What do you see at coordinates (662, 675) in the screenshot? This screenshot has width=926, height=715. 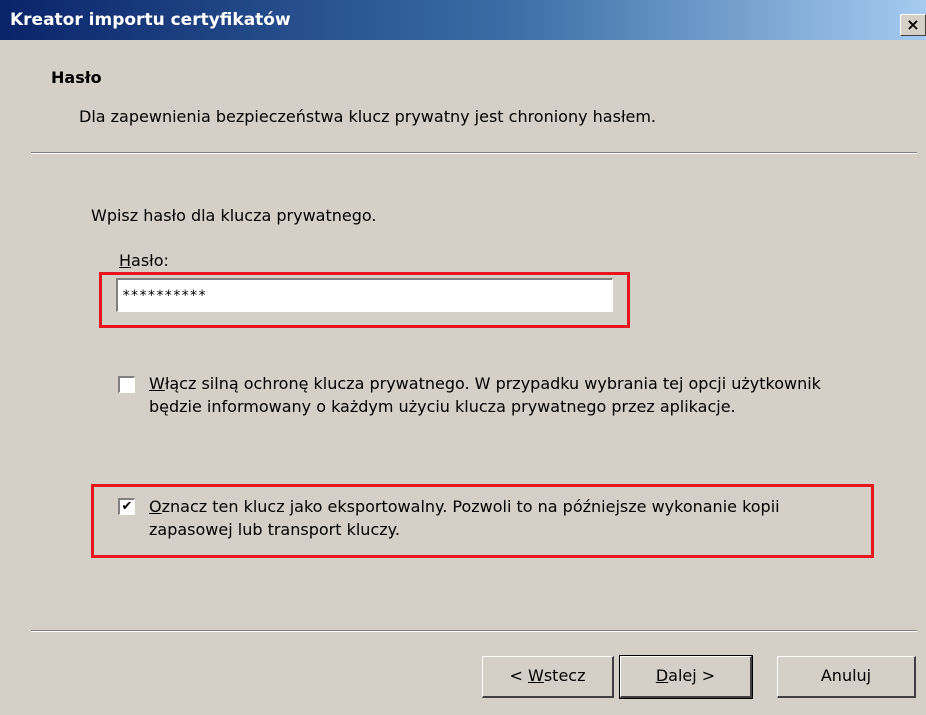 I see `next-button-mnemonic: D` at bounding box center [662, 675].